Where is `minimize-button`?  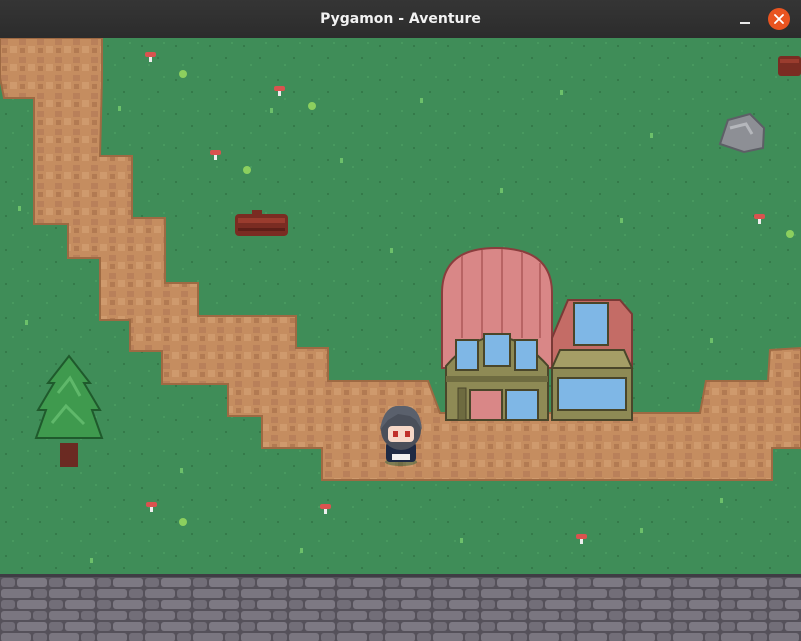
minimize-button is located at coordinates (745, 19).